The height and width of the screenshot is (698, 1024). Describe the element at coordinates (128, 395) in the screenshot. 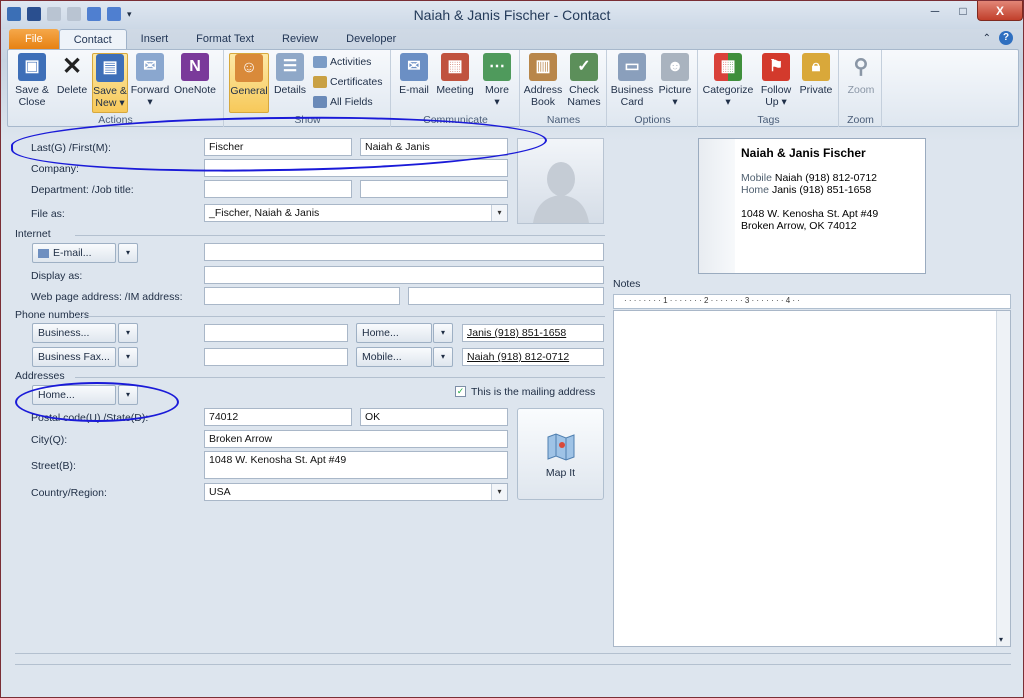

I see `address-type-arrow: ▾` at that location.